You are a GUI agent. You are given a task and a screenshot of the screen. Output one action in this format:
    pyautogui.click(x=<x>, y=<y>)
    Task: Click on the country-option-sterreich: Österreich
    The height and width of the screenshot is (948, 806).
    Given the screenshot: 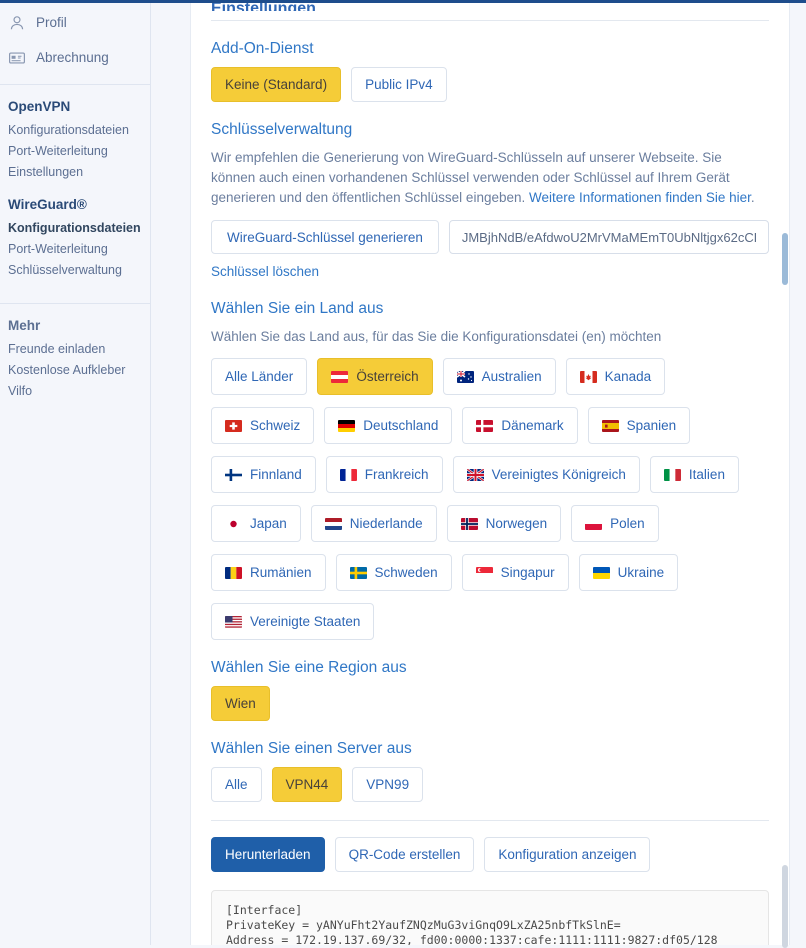 What is the action you would take?
    pyautogui.click(x=375, y=376)
    